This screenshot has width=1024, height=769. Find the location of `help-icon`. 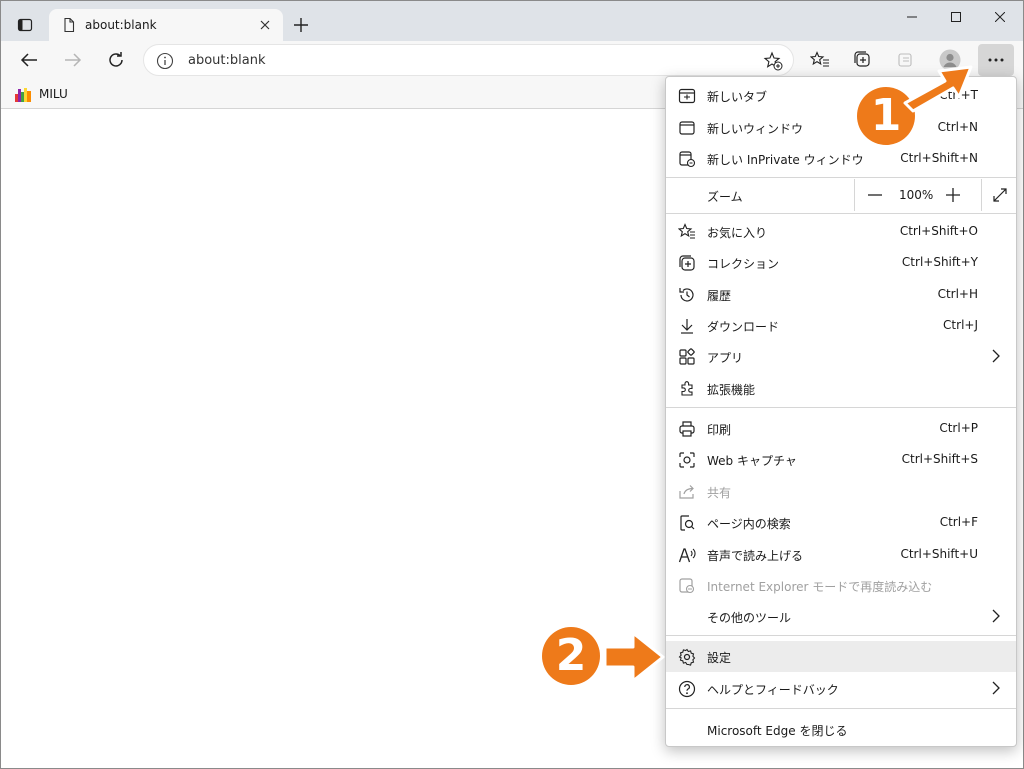

help-icon is located at coordinates (687, 689).